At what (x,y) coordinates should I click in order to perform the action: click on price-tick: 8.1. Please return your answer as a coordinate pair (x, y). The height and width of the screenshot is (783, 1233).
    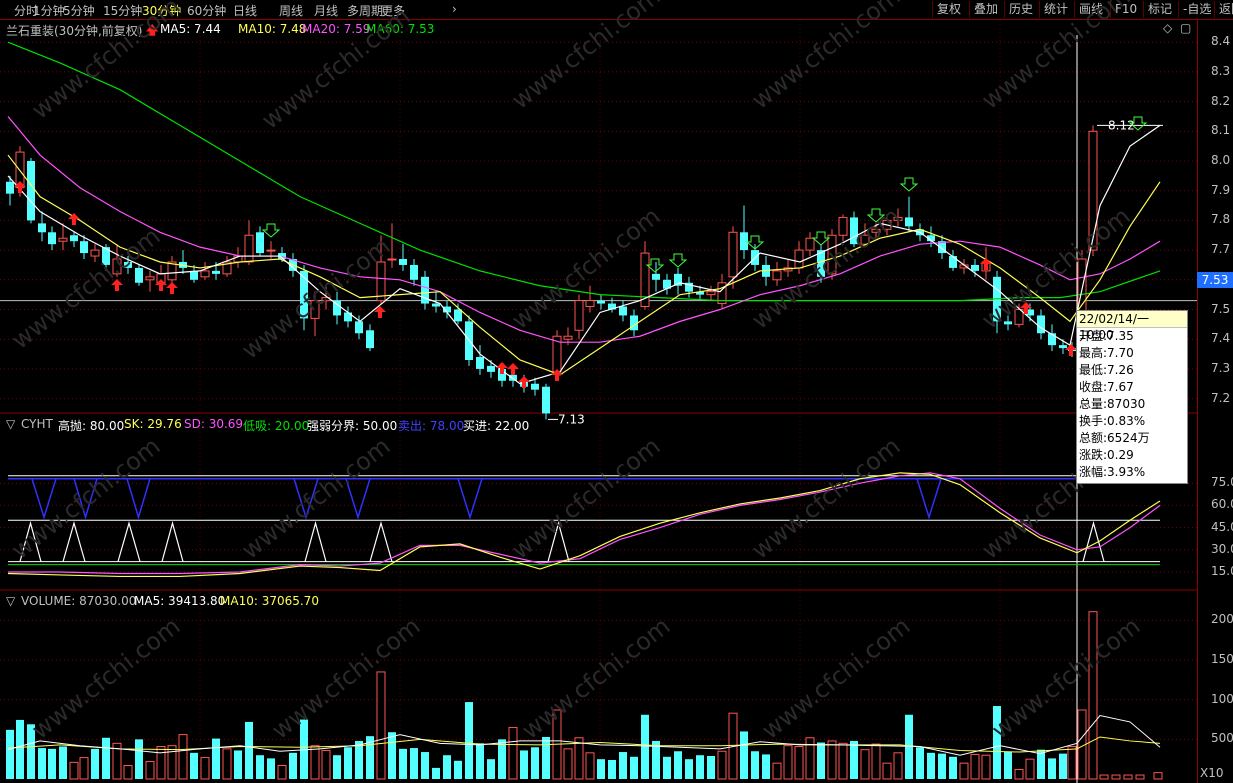
    Looking at the image, I should click on (1221, 130).